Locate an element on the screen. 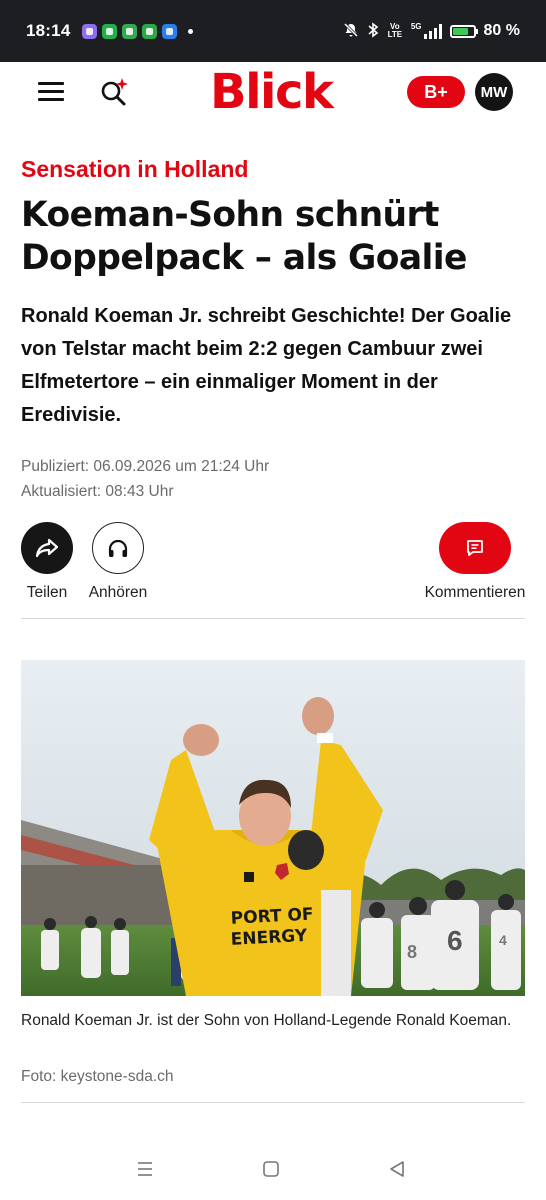 The image size is (546, 1200). battery-percent: 80 % is located at coordinates (501, 30).